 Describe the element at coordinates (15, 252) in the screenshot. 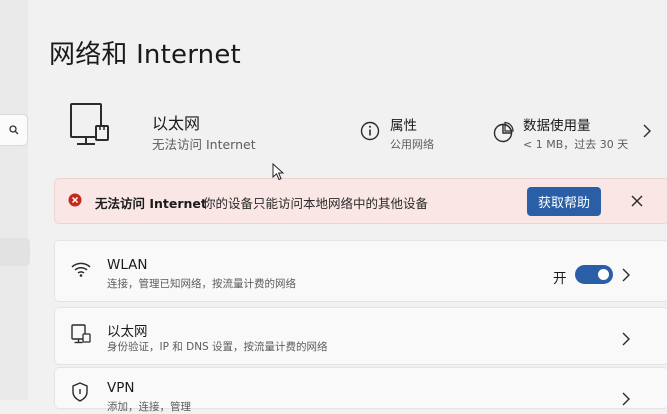

I see `sidebar-item` at that location.